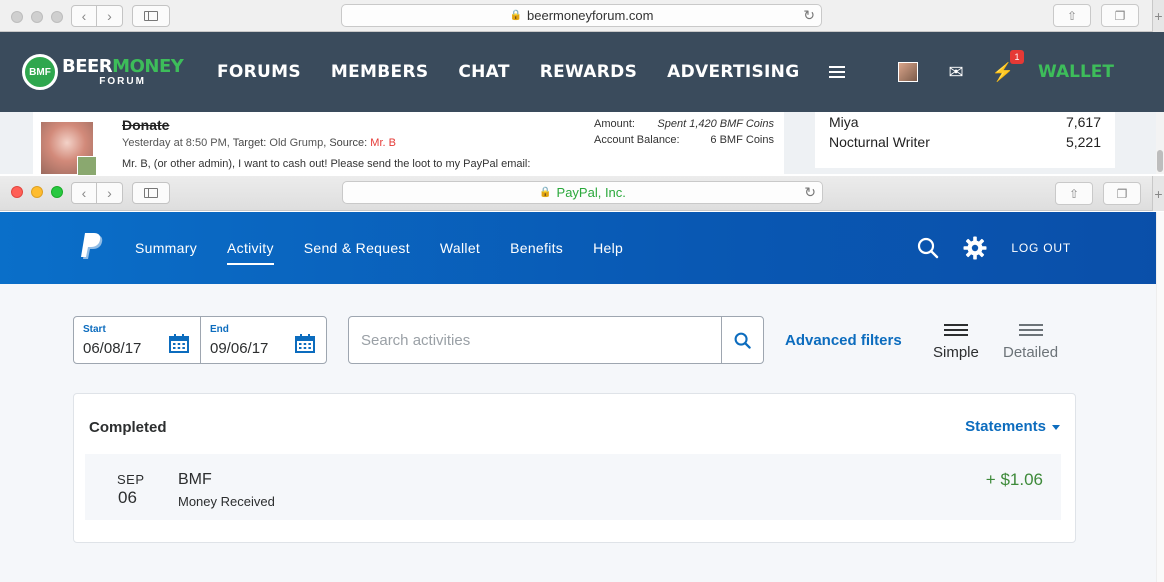 The height and width of the screenshot is (582, 1164). What do you see at coordinates (908, 72) in the screenshot?
I see `avatar` at bounding box center [908, 72].